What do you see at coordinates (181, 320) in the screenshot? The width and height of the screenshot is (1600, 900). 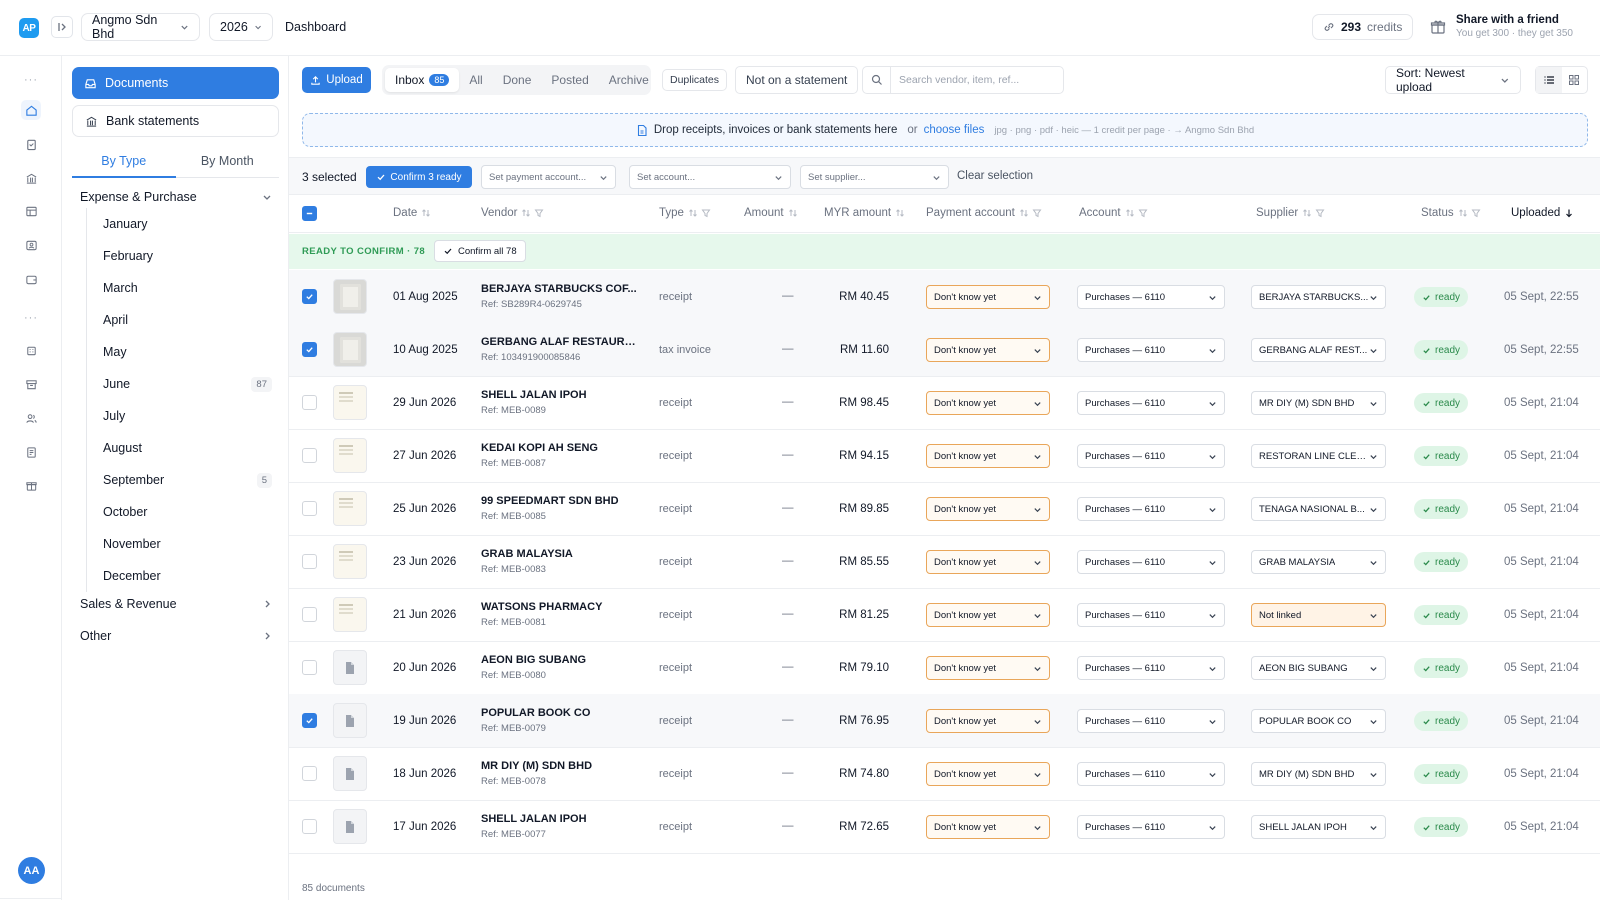 I see `month-item-april: April` at bounding box center [181, 320].